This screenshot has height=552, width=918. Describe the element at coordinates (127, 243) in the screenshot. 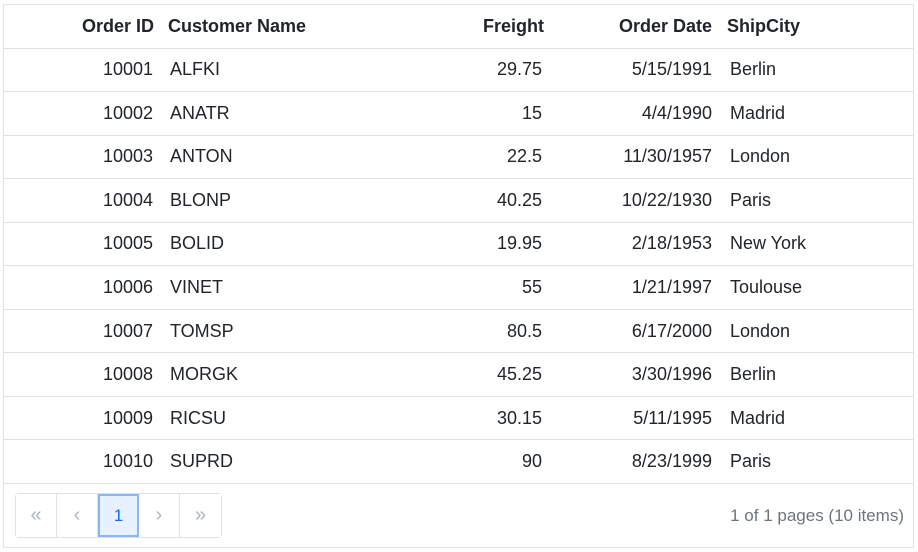

I see `cell-order-id: 10005` at that location.